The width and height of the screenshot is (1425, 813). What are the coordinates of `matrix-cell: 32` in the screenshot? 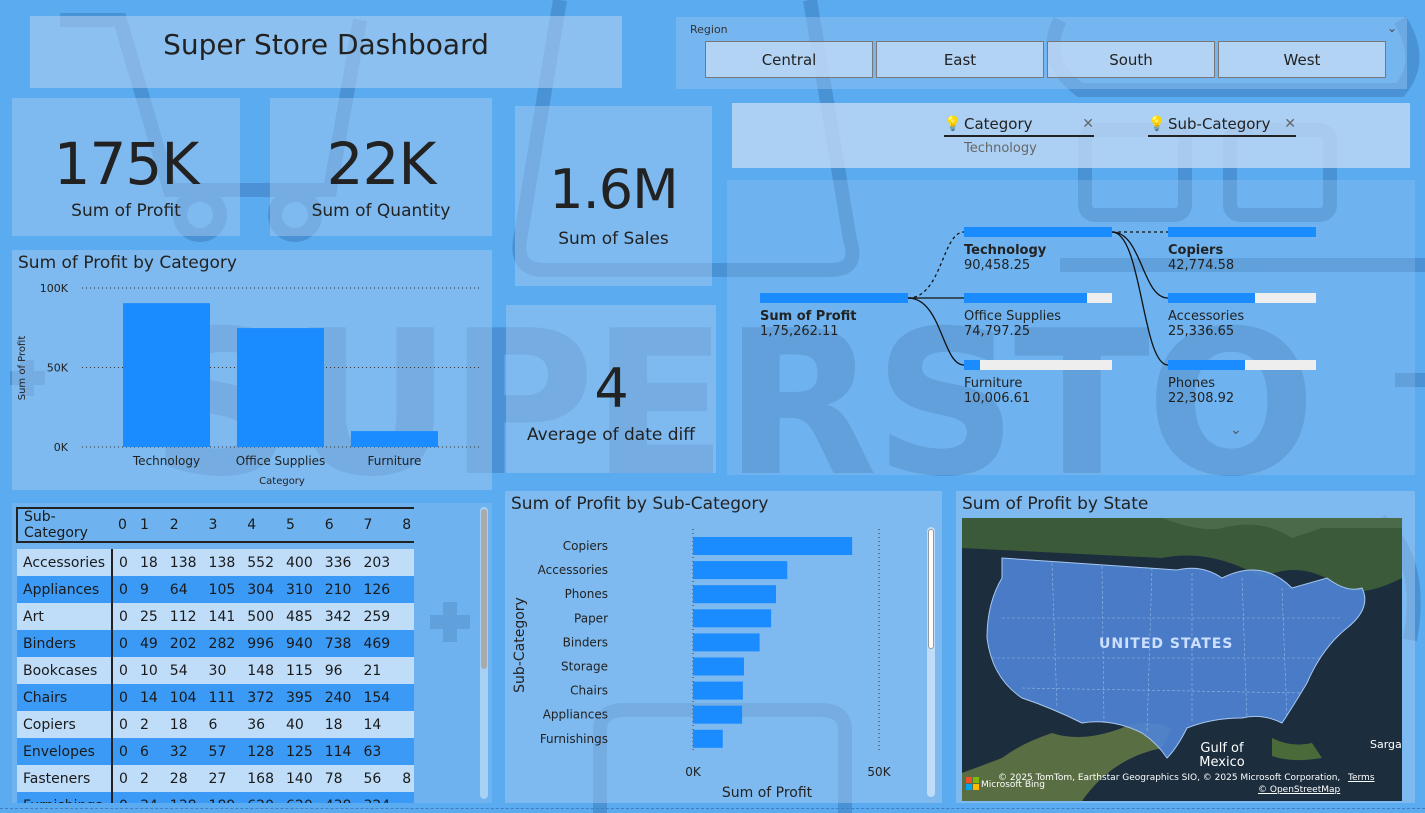 It's located at (178, 751).